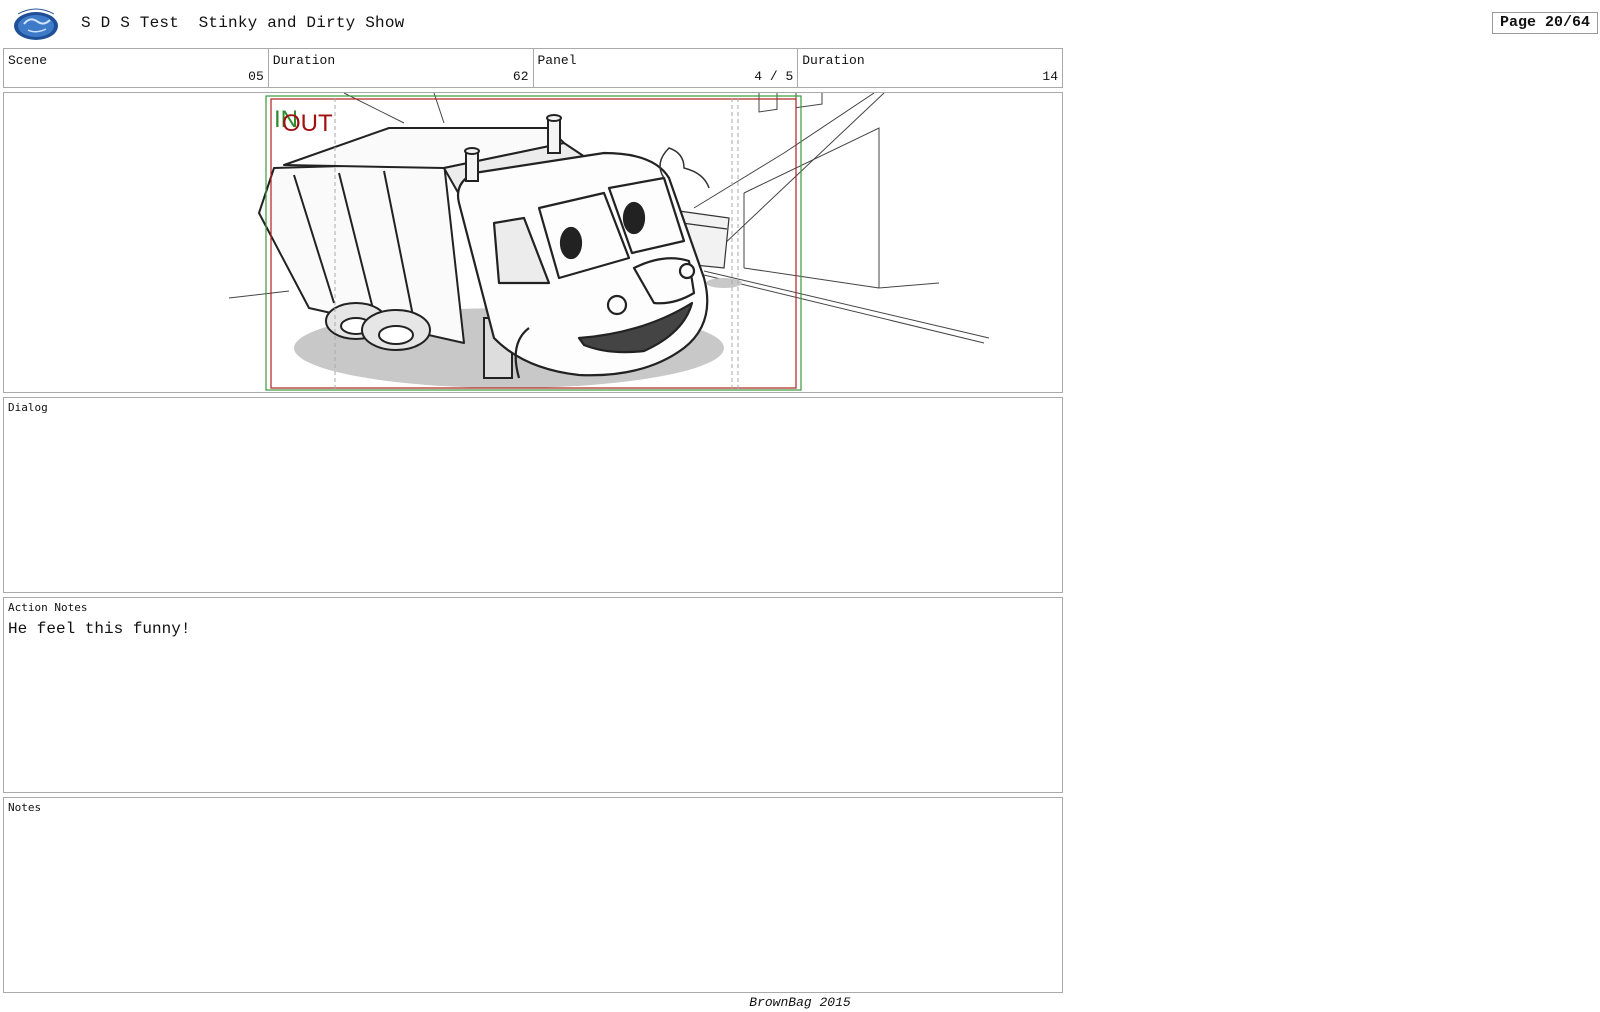 The image size is (1600, 1012). I want to click on action-notes-label: Action Notes, so click(48, 607).